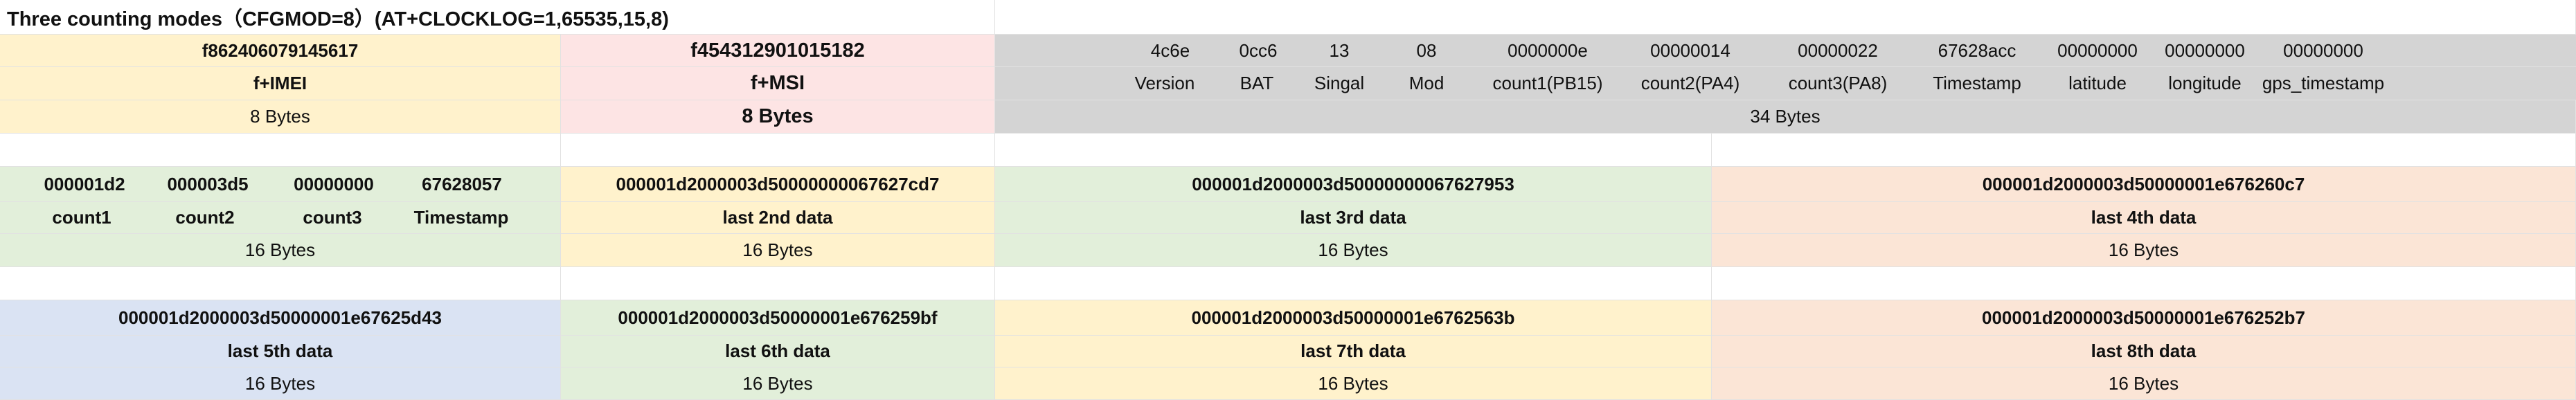 The image size is (2576, 400). What do you see at coordinates (1548, 50) in the screenshot?
I see `payload-value-count1: 0000000e` at bounding box center [1548, 50].